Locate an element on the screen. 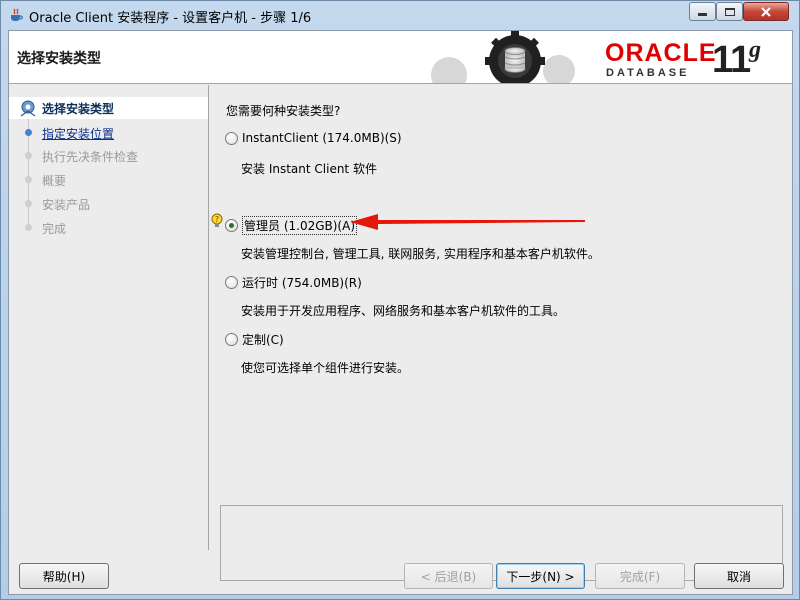 The width and height of the screenshot is (800, 600). step-label: 安装产品 is located at coordinates (66, 205).